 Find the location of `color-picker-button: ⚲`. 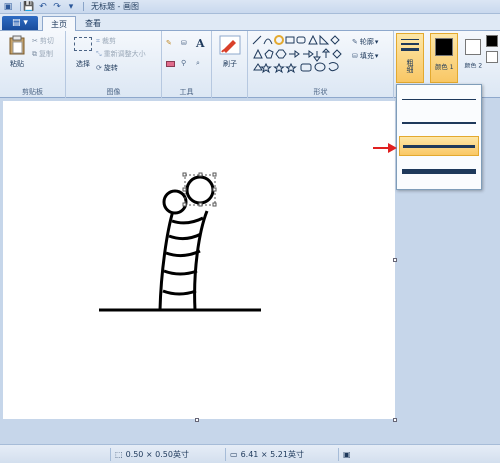

color-picker-button: ⚲ is located at coordinates (183, 63).